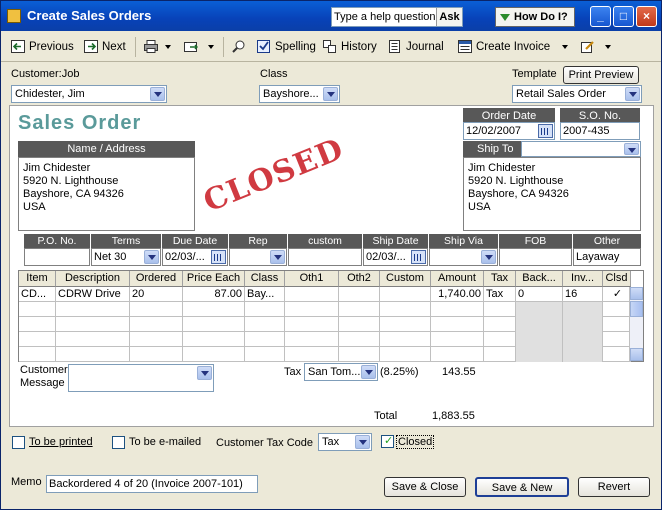  Describe the element at coordinates (73, 194) in the screenshot. I see `bill-city: Bayshore, CA 94326` at that location.